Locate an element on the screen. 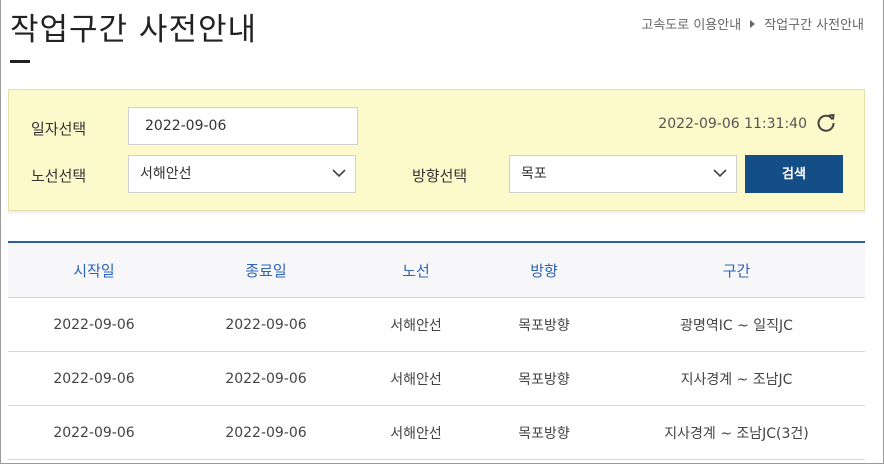 This screenshot has width=884, height=464. cell-section: 지사경계 ~ 조남JC(3건) is located at coordinates (736, 433).